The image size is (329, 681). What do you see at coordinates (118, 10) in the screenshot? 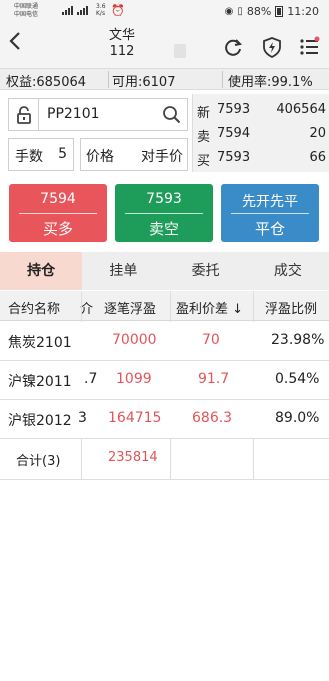
I see `alarm-icon: ⏰` at bounding box center [118, 10].